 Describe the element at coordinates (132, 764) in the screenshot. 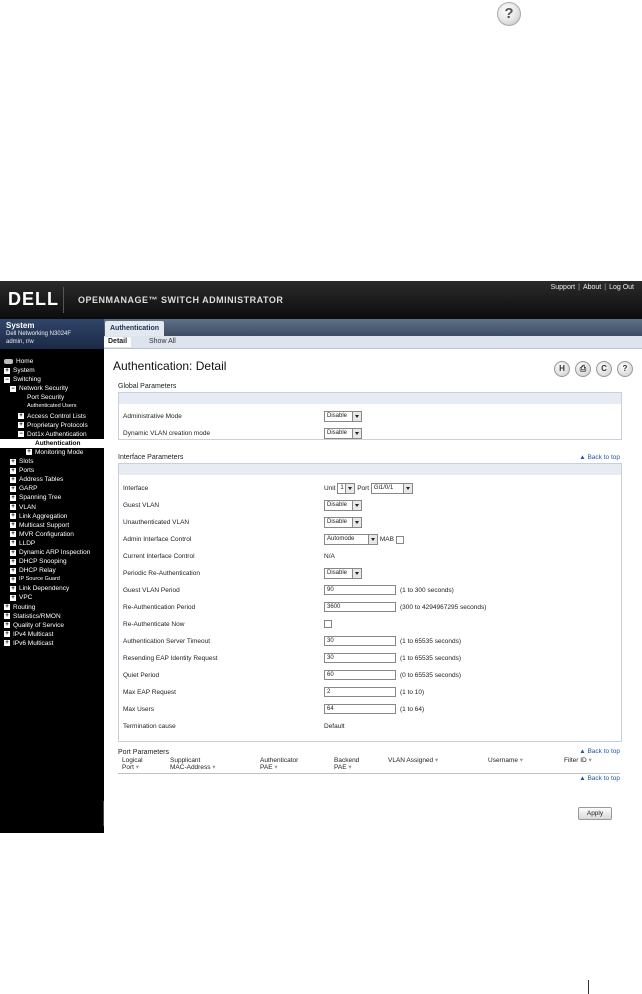

I see `column-header: Logical Port ▾` at that location.